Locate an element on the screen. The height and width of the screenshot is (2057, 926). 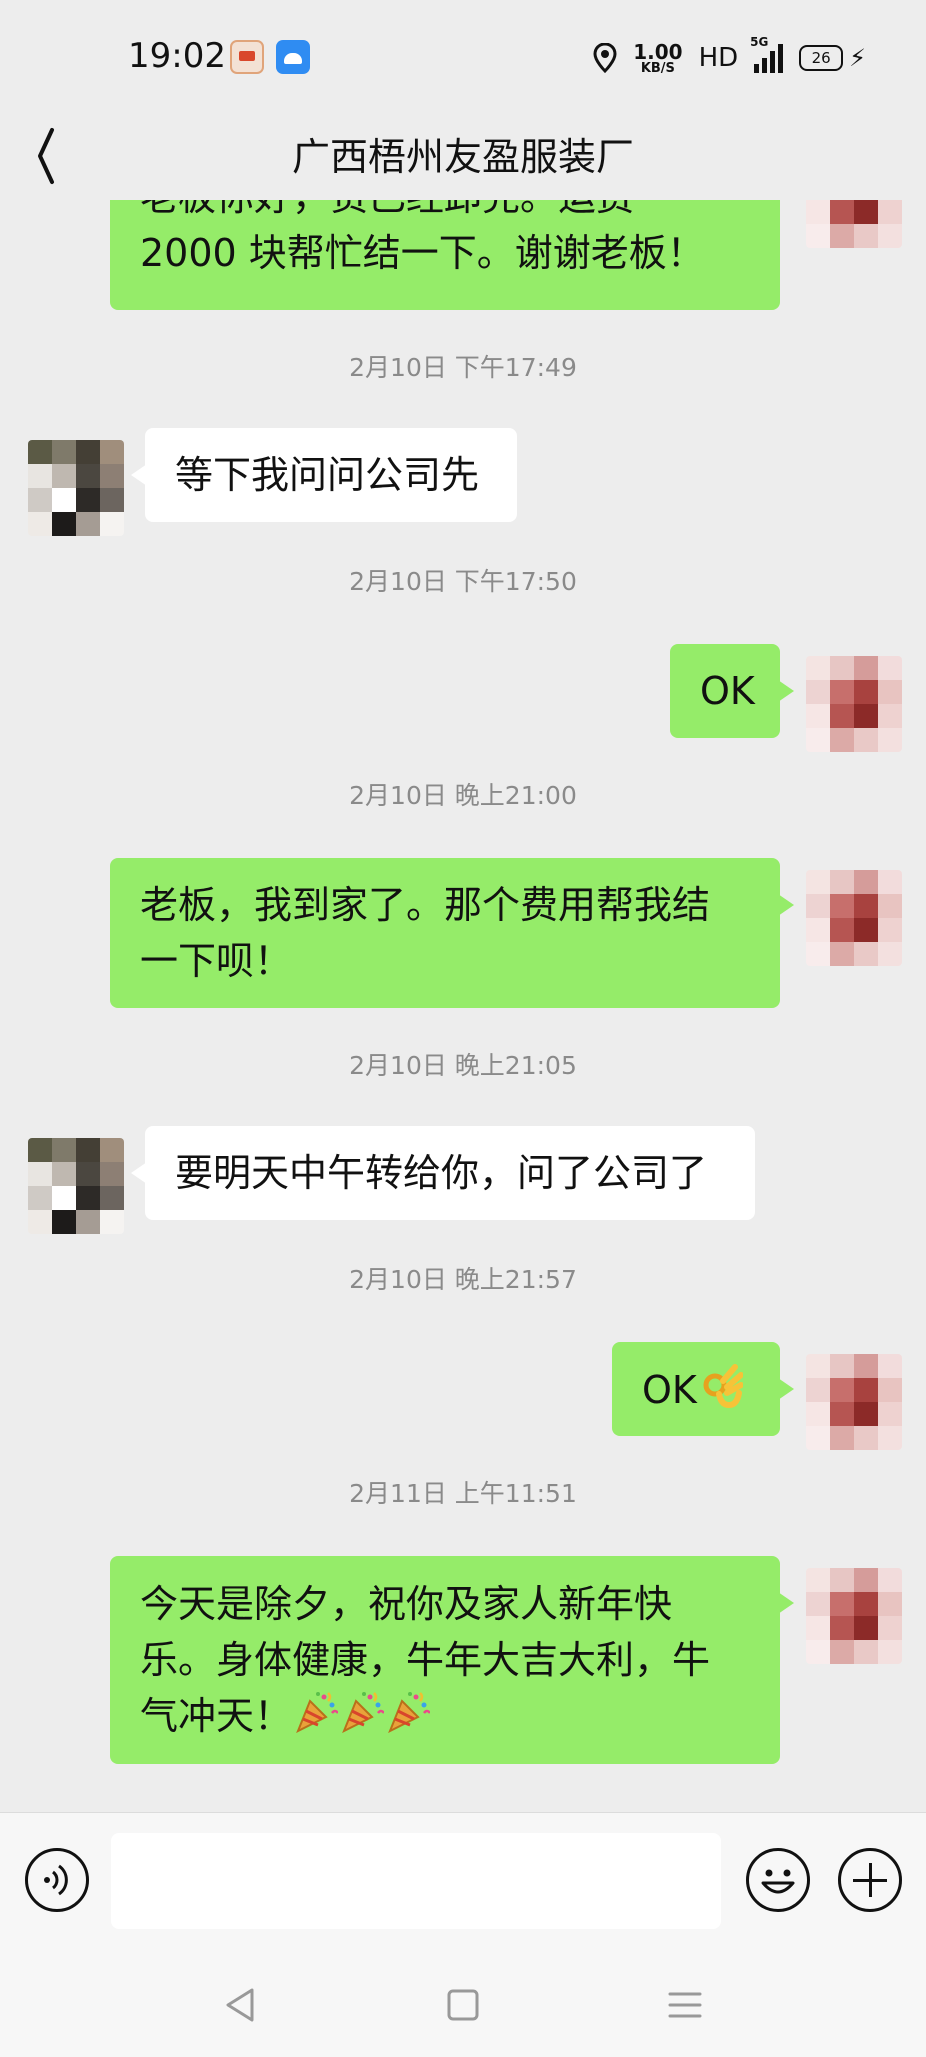
input-bar is located at coordinates (463, 1882).